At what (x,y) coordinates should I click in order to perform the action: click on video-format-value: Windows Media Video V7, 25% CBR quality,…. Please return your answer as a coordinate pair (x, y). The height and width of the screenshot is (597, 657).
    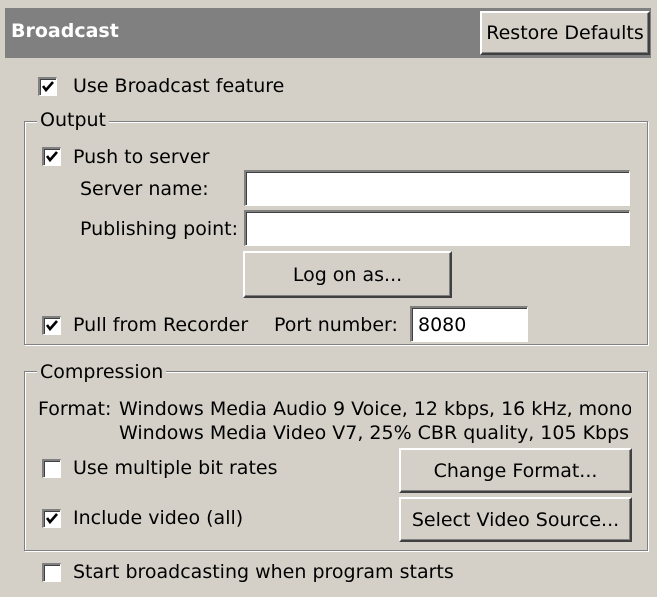
    Looking at the image, I should click on (374, 433).